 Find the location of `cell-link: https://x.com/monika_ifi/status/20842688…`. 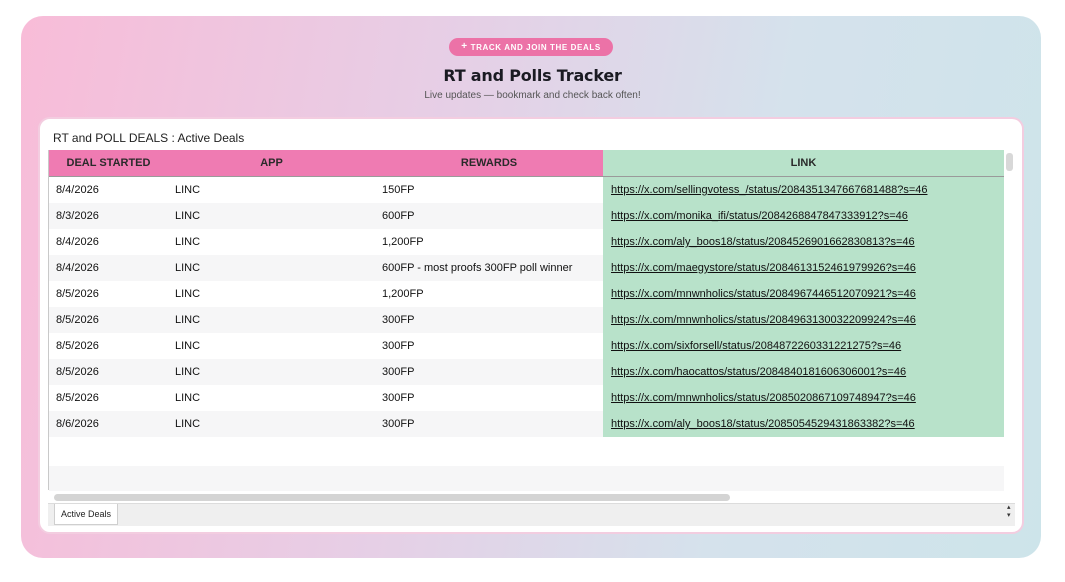

cell-link: https://x.com/monika_ifi/status/20842688… is located at coordinates (803, 216).